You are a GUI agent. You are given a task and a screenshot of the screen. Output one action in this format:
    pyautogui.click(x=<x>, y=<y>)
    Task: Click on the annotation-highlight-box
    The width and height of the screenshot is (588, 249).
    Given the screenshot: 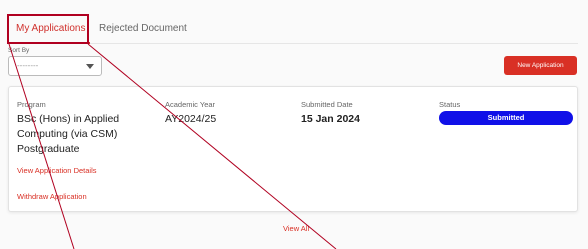 What is the action you would take?
    pyautogui.click(x=48, y=29)
    